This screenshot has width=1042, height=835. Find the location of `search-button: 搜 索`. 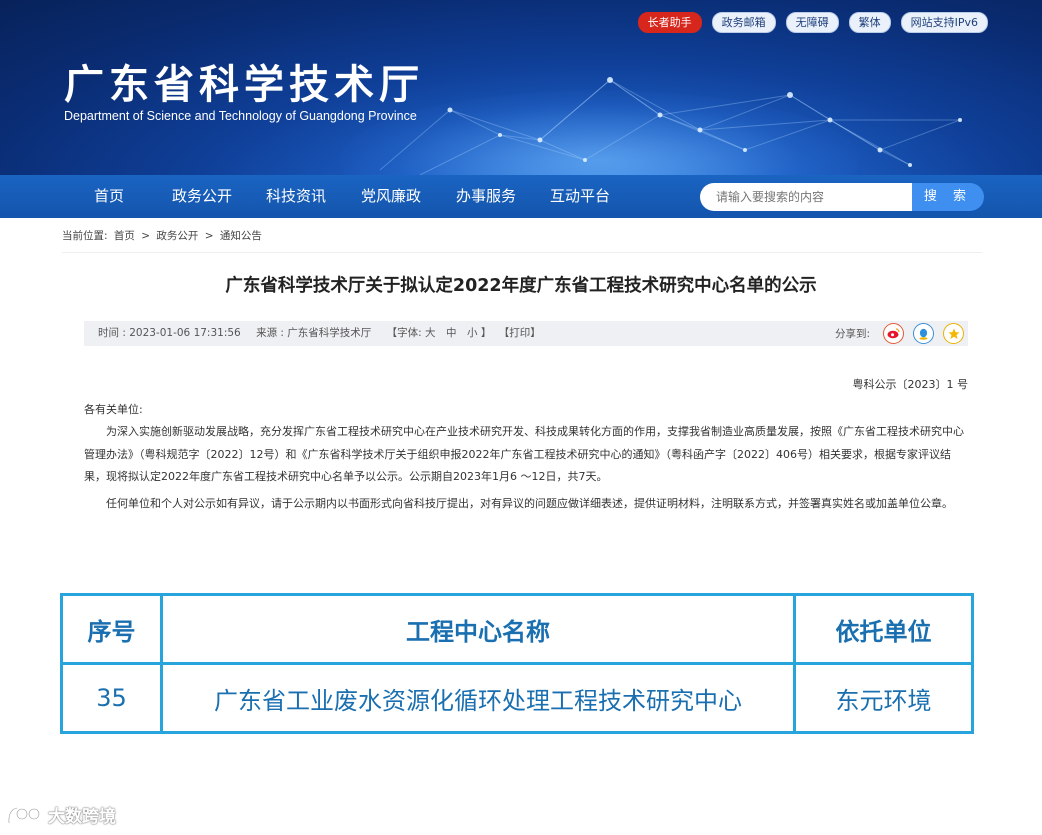

search-button: 搜 索 is located at coordinates (948, 197).